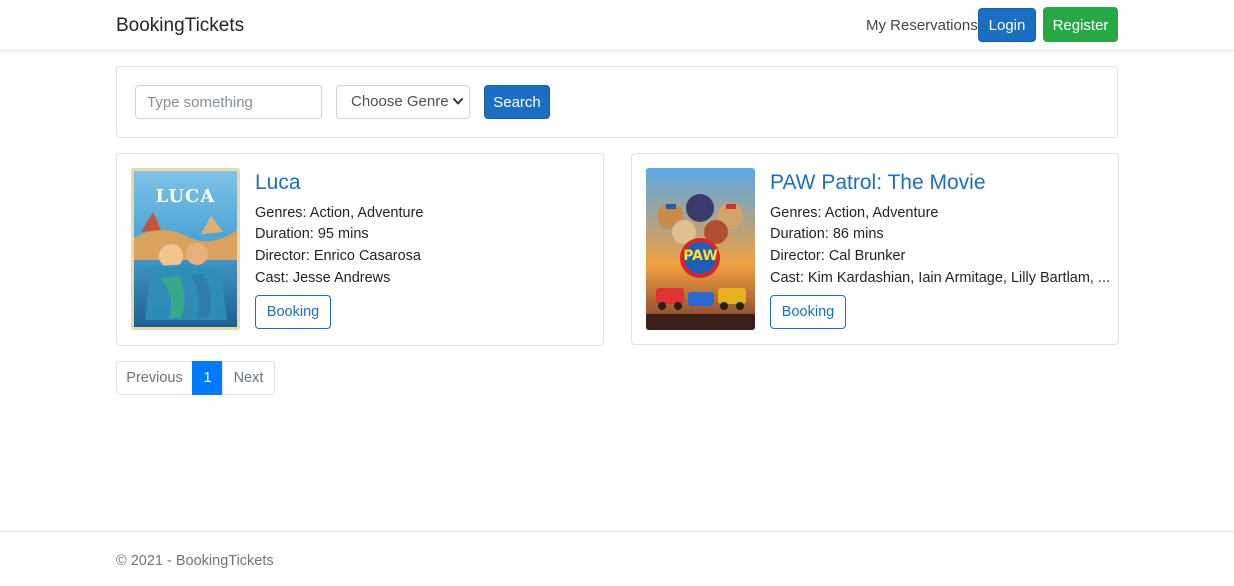 This screenshot has height=586, width=1234. What do you see at coordinates (180, 26) in the screenshot?
I see `brand-link: BookingTickets` at bounding box center [180, 26].